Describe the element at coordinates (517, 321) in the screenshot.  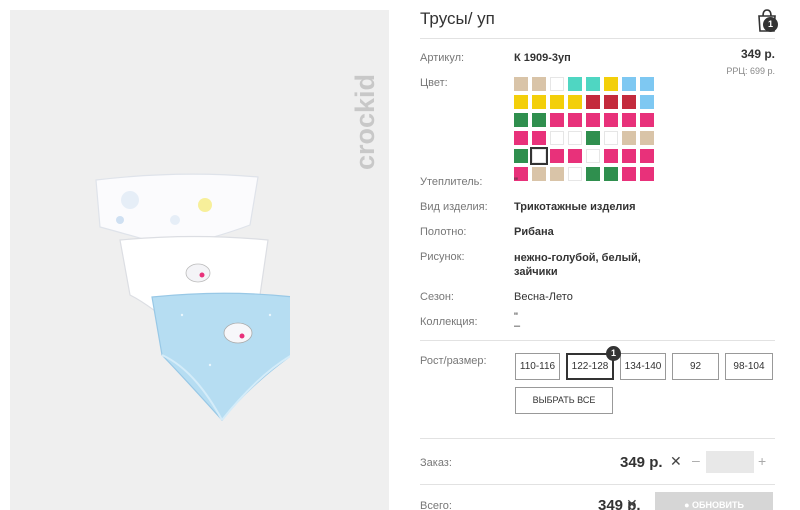
I see `collection-value: " –` at that location.